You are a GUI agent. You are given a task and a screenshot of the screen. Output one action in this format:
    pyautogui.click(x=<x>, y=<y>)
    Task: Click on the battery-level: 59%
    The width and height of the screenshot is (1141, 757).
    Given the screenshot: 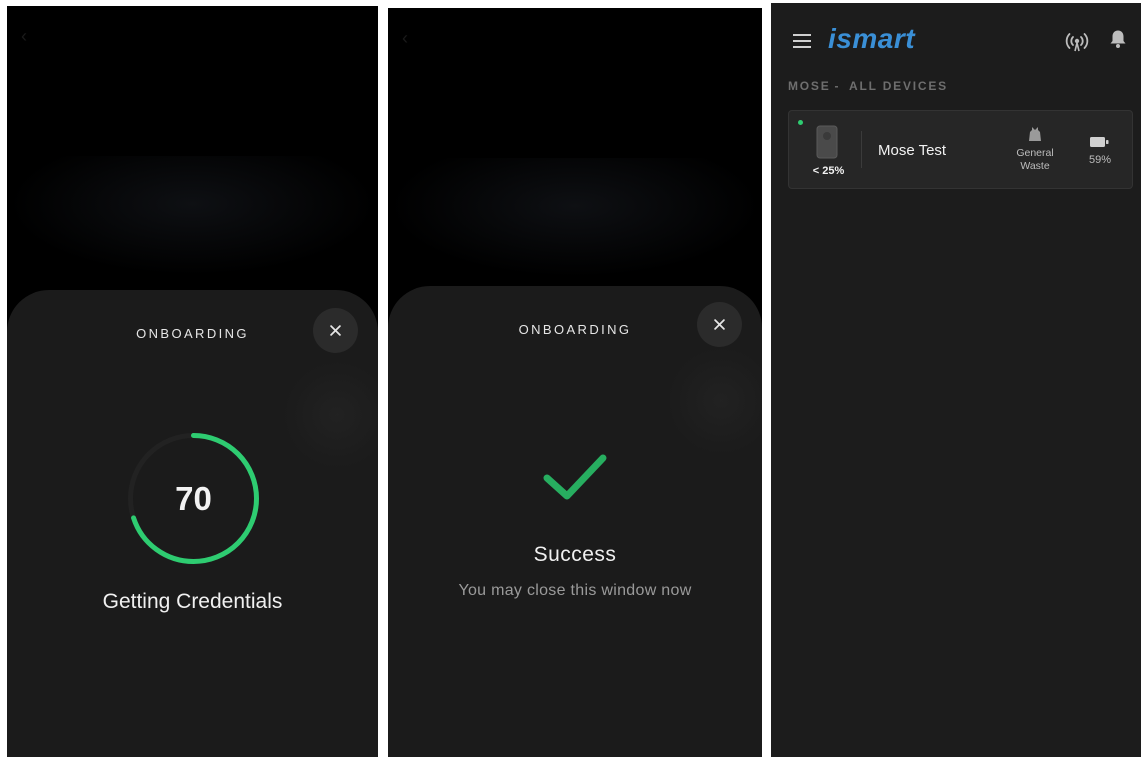 What is the action you would take?
    pyautogui.click(x=1100, y=160)
    